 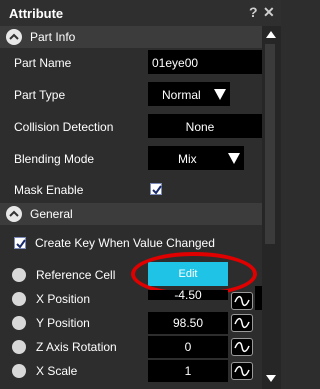 I want to click on scrollbar-thumb, so click(x=270, y=144).